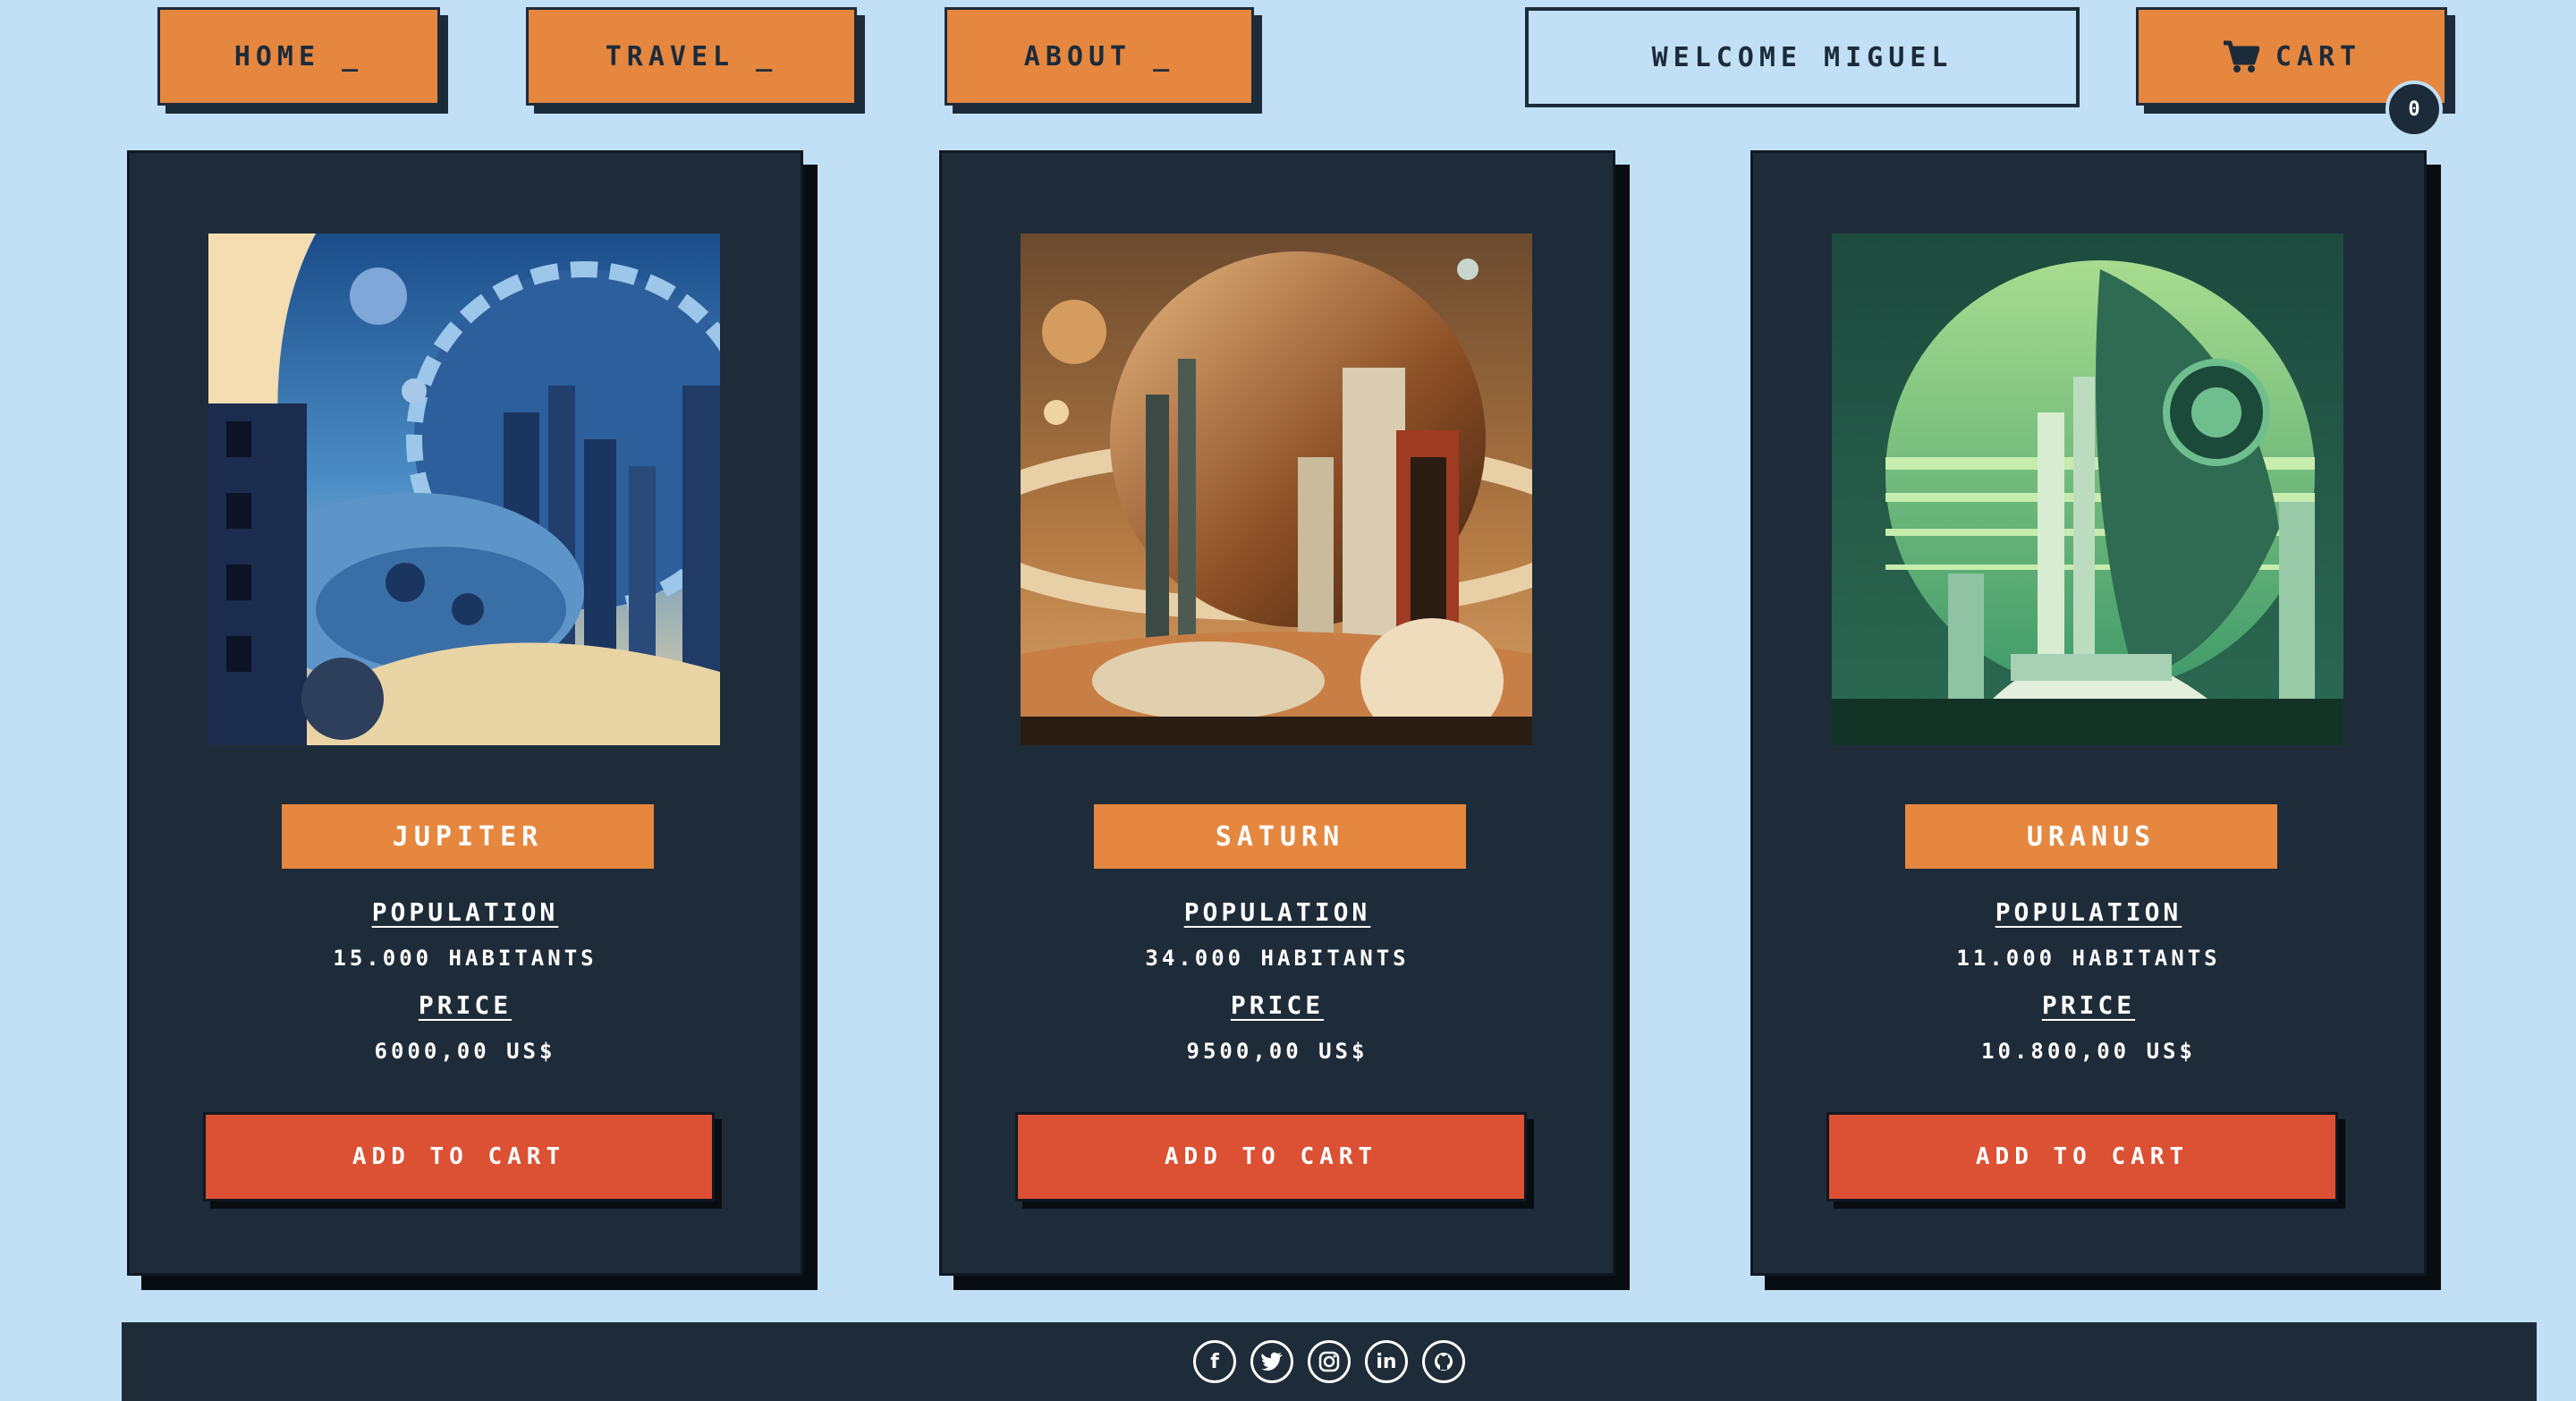 This screenshot has height=1401, width=2576. I want to click on planet-name-label: Jupiter, so click(468, 836).